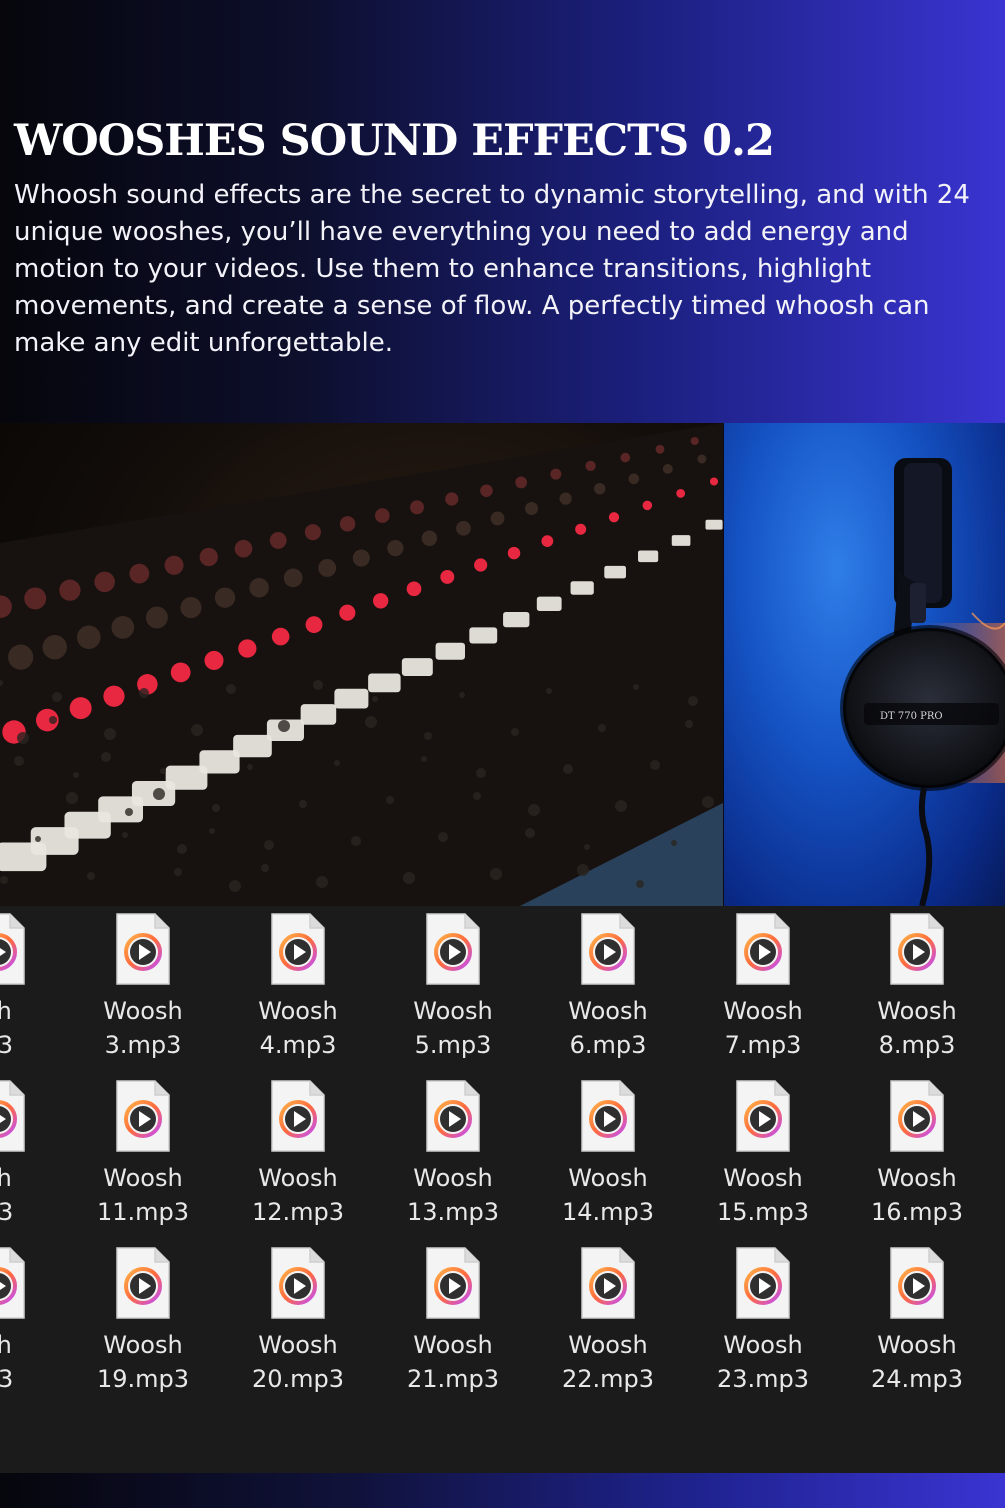 Image resolution: width=1005 pixels, height=1508 pixels. Describe the element at coordinates (917, 986) in the screenshot. I see `file-item: Woosh 8.mp3` at that location.